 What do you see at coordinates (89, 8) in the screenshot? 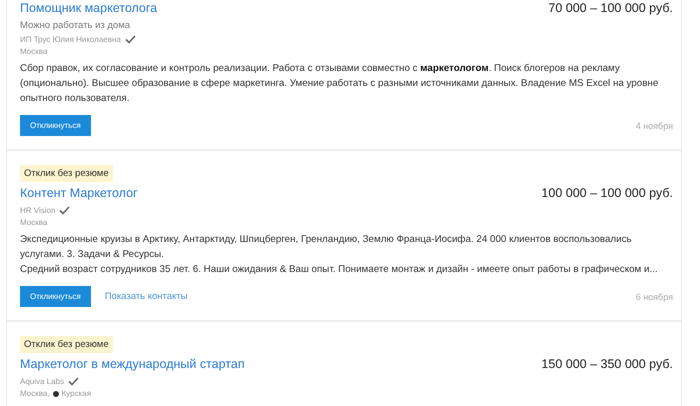
I see `vacancy-title-link: Помощник маркетолога` at bounding box center [89, 8].